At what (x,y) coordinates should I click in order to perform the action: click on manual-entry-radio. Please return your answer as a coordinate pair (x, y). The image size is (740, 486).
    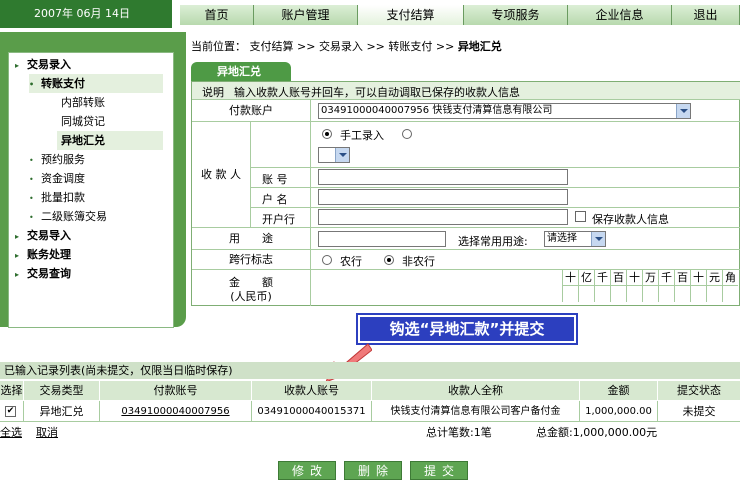
    Looking at the image, I should click on (327, 134).